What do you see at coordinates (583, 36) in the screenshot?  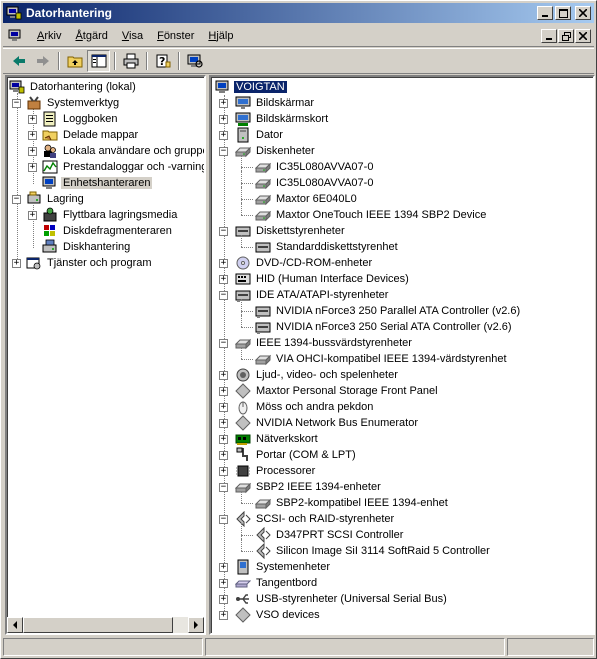 I see `doc-close-button` at bounding box center [583, 36].